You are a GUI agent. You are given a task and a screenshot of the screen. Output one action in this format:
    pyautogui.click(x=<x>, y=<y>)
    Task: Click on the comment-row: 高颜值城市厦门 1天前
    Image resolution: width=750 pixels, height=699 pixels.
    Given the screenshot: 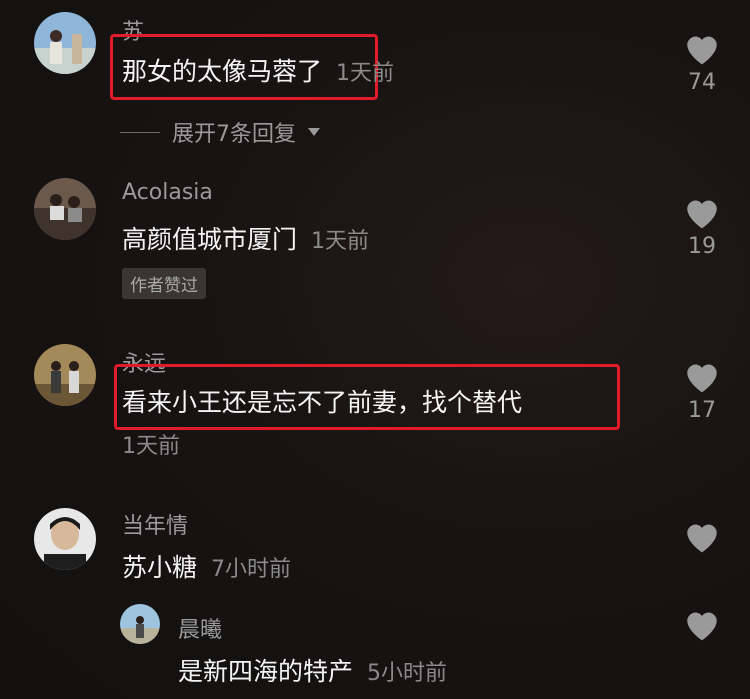 What is the action you would take?
    pyautogui.click(x=245, y=238)
    